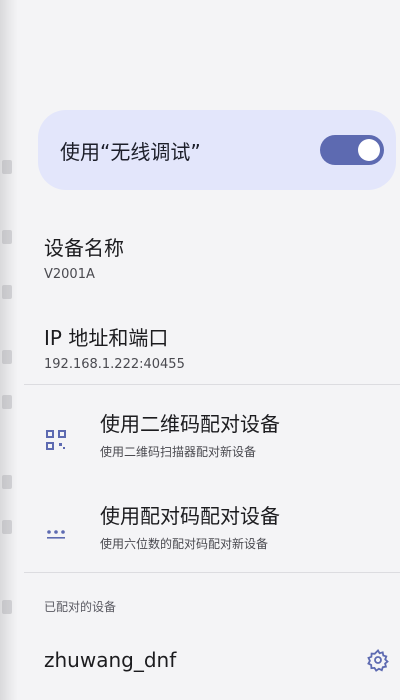  I want to click on pair-with-qr-subtitle: 使用二维码扫描器配对新设备, so click(178, 452).